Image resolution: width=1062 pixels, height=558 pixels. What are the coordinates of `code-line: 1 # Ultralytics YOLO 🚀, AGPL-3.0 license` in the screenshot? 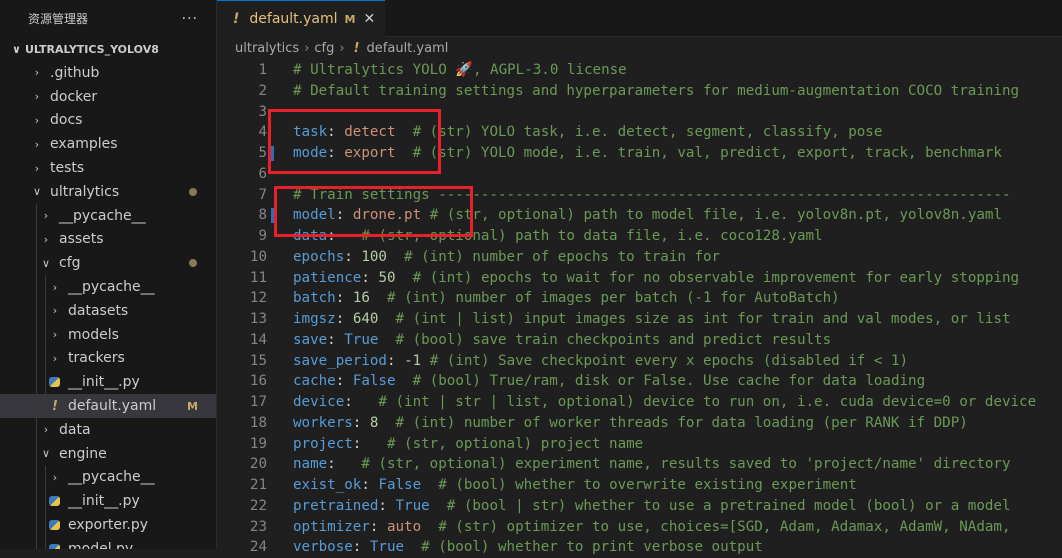 It's located at (639, 70).